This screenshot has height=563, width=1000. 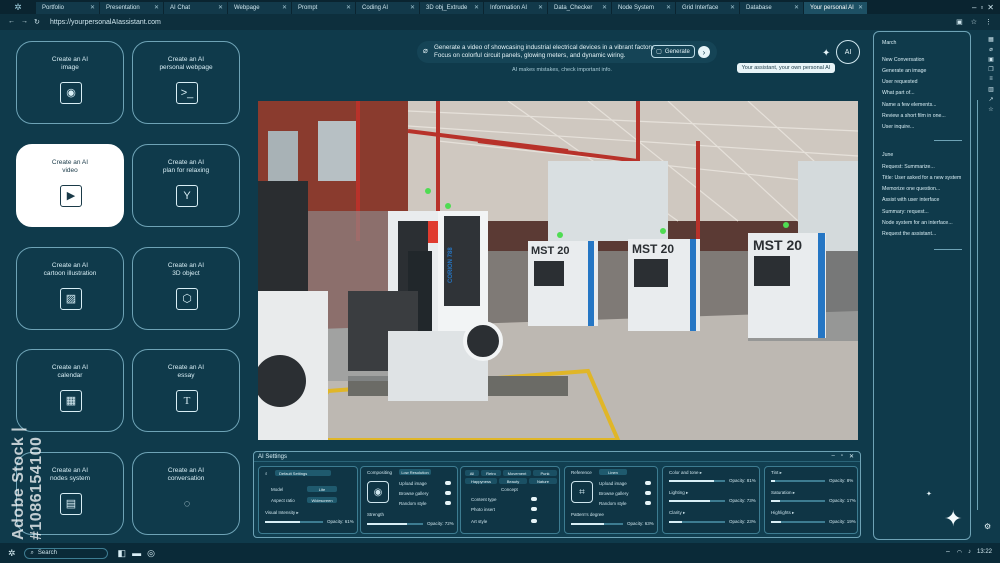 What do you see at coordinates (987, 526) in the screenshot?
I see `settings-gear-icon: ⚙` at bounding box center [987, 526].